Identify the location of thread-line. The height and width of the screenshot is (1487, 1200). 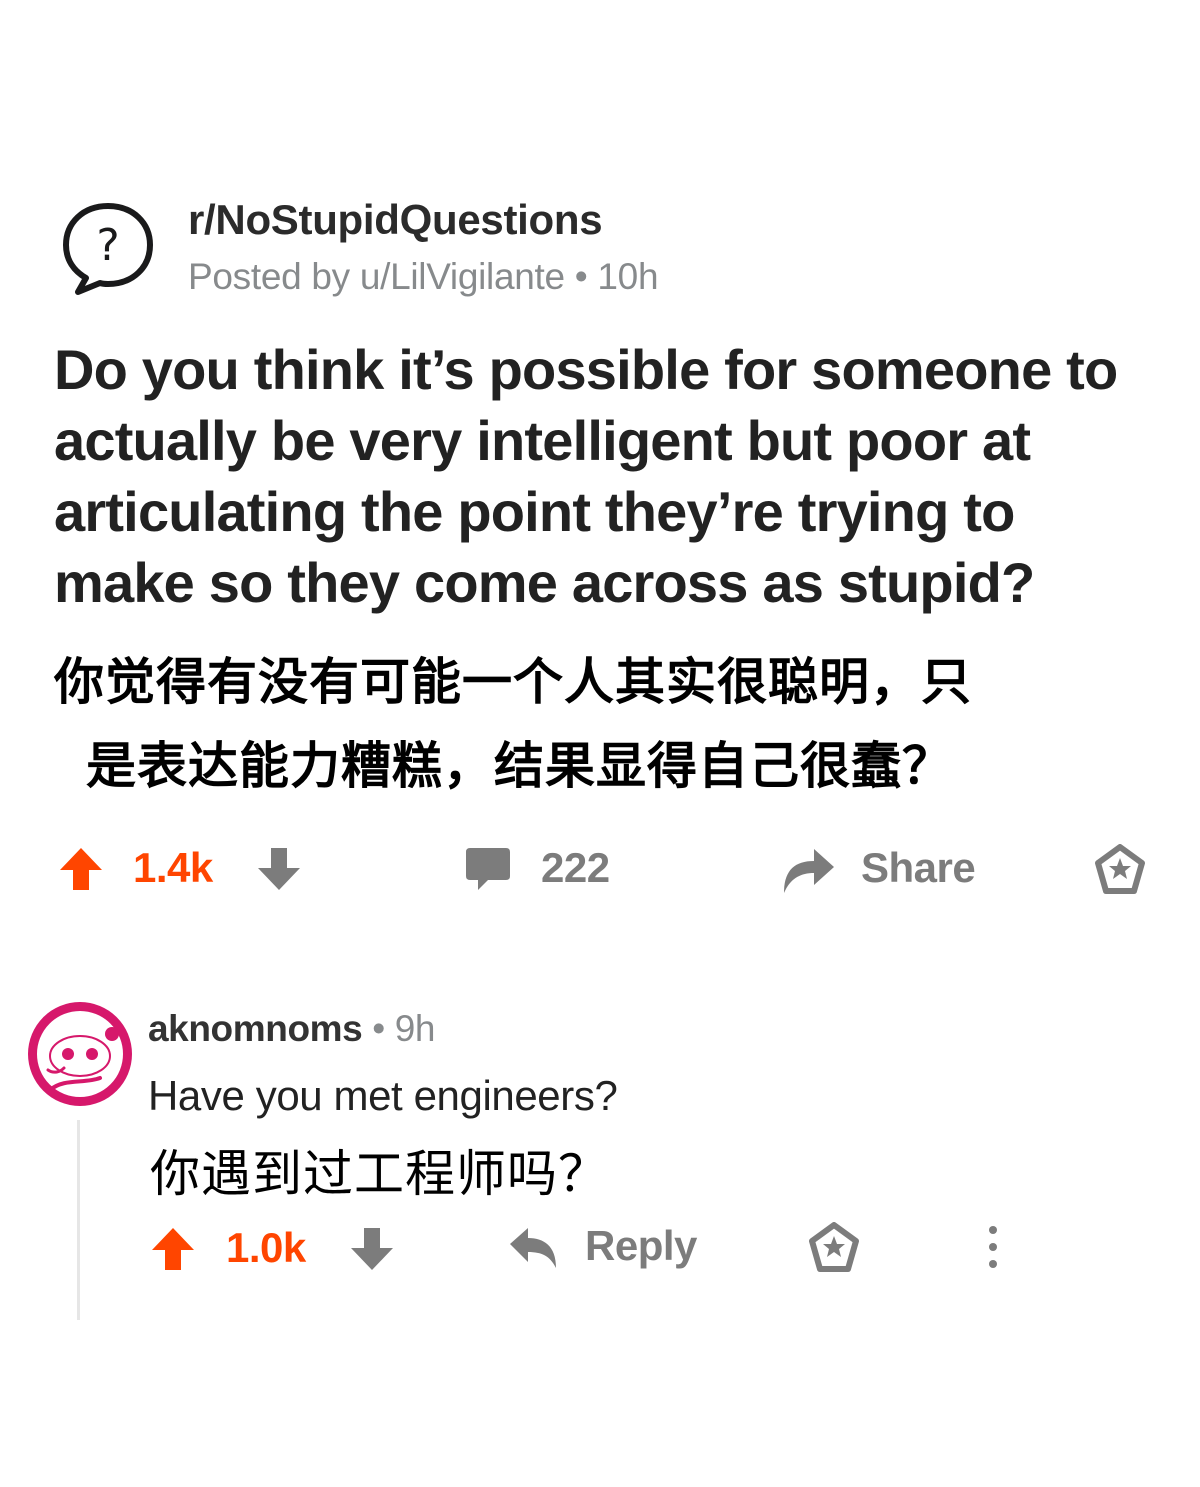
(78, 1220).